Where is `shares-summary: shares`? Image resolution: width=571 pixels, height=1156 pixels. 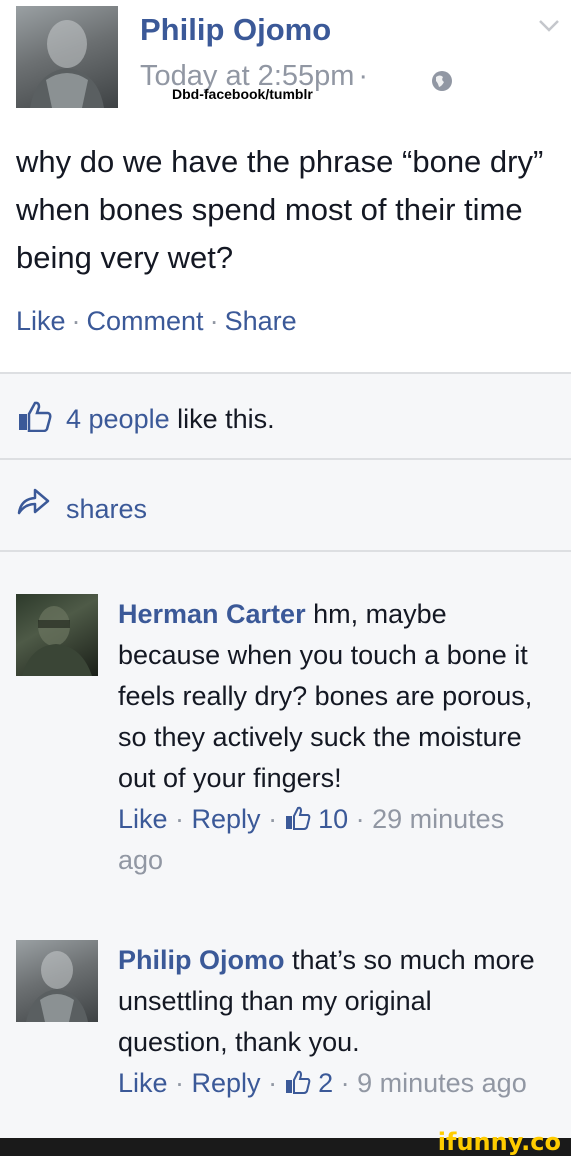 shares-summary: shares is located at coordinates (285, 506).